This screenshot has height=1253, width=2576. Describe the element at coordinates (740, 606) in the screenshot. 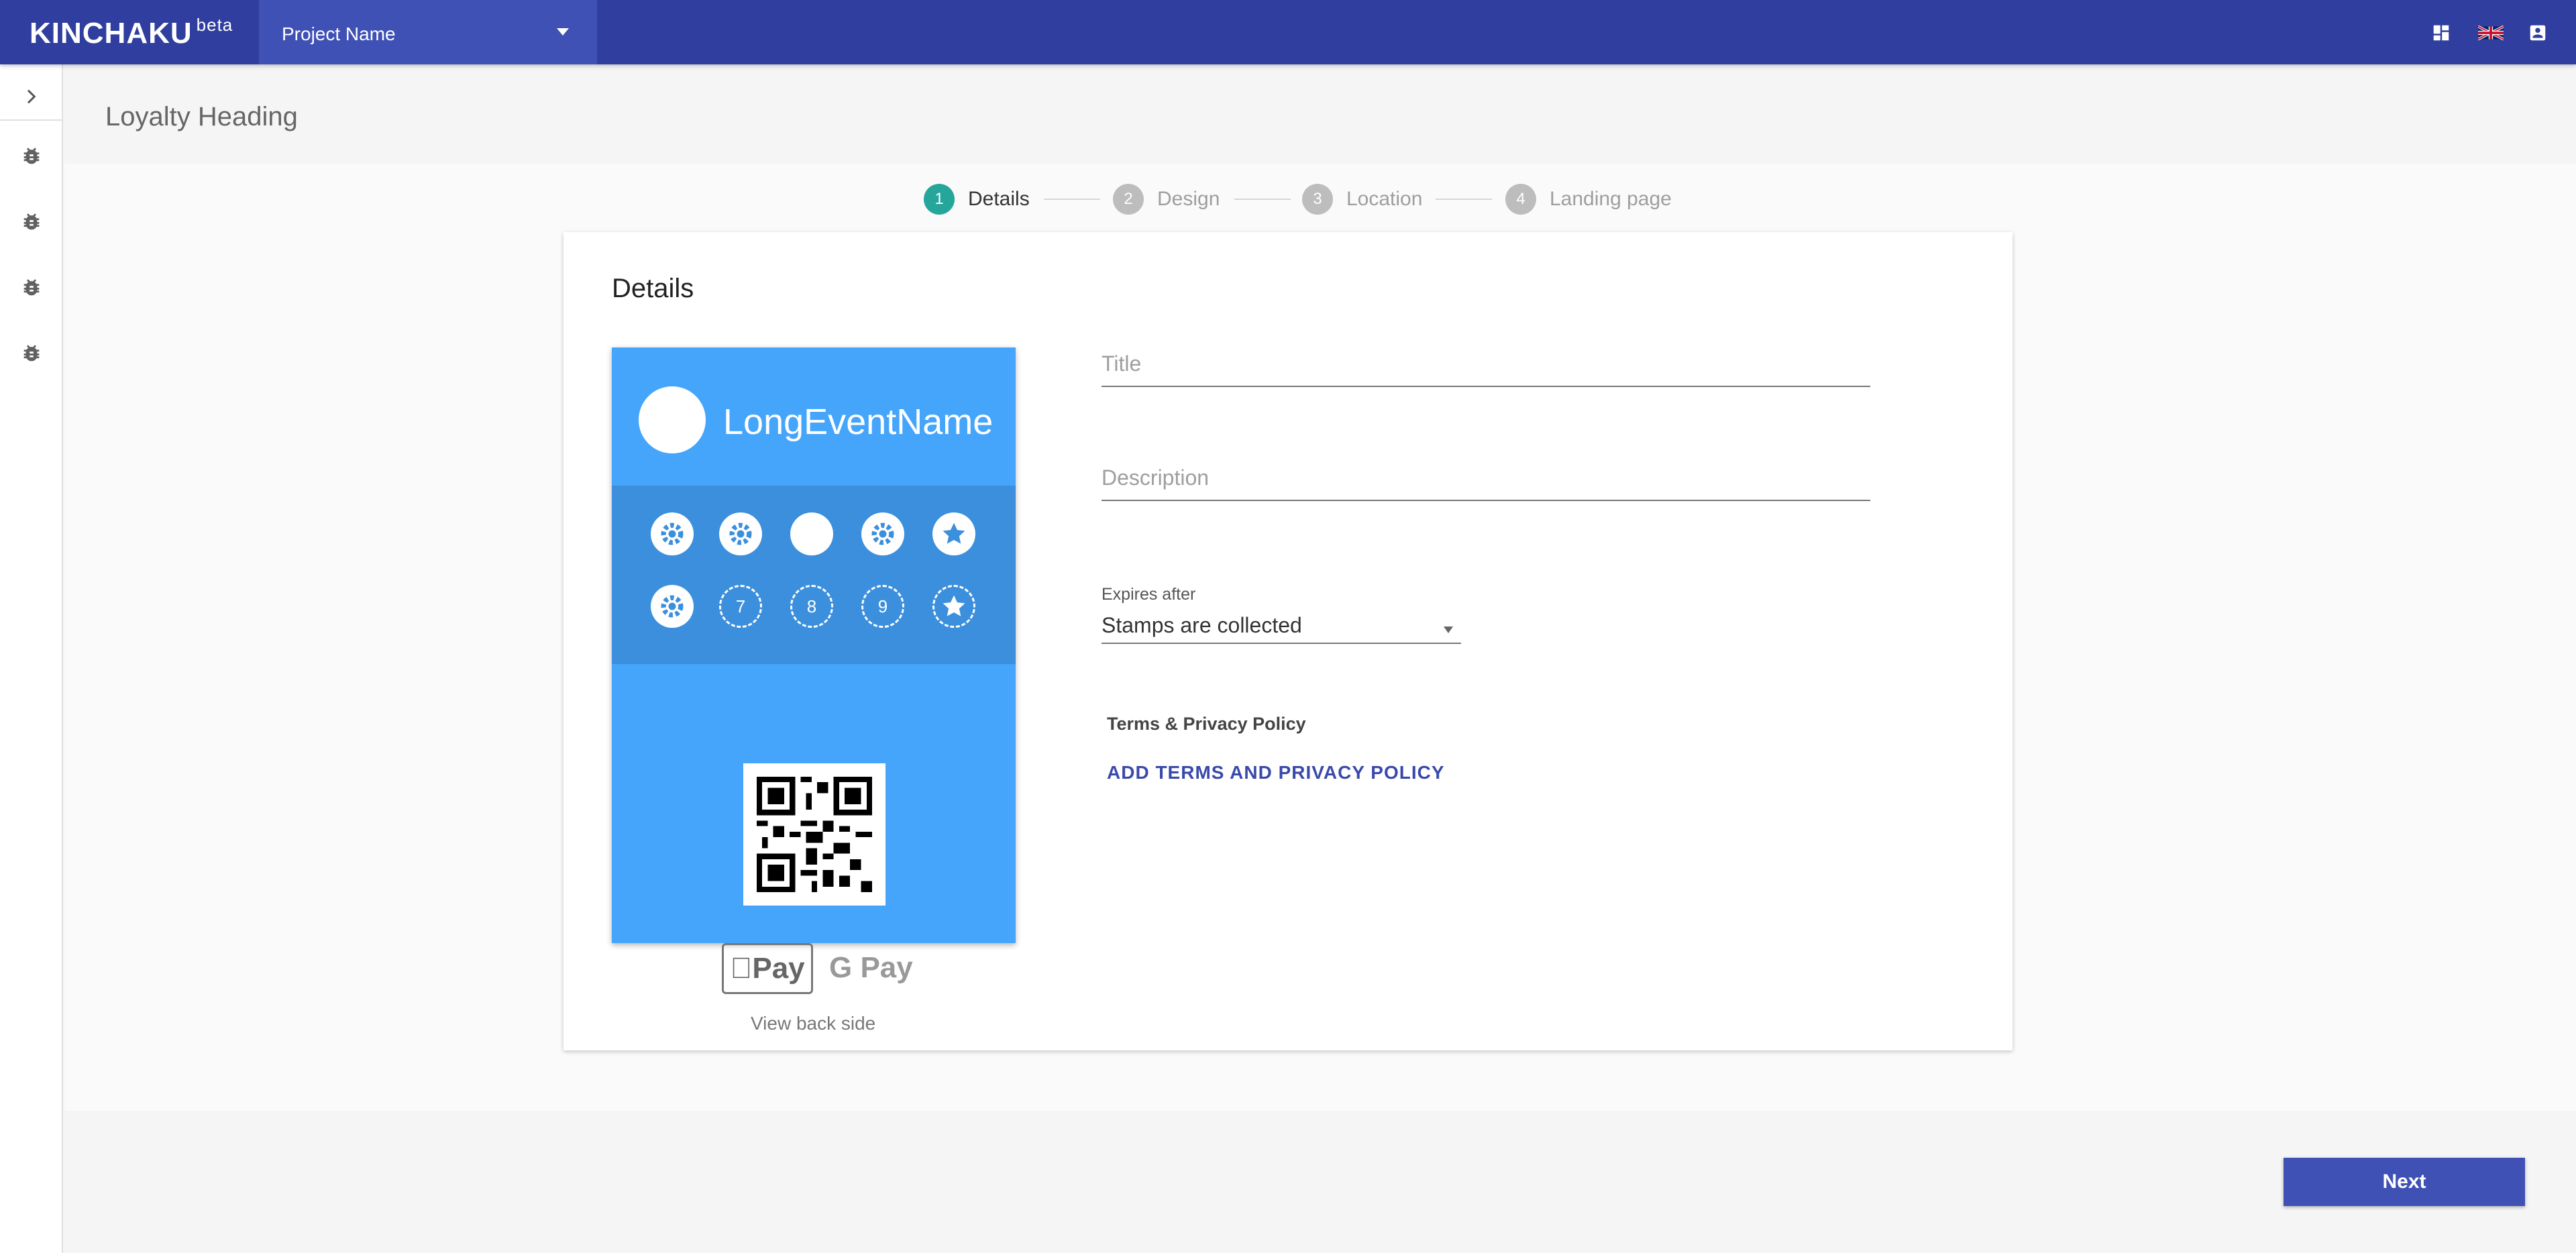

I see `stamp-empty: 7` at that location.